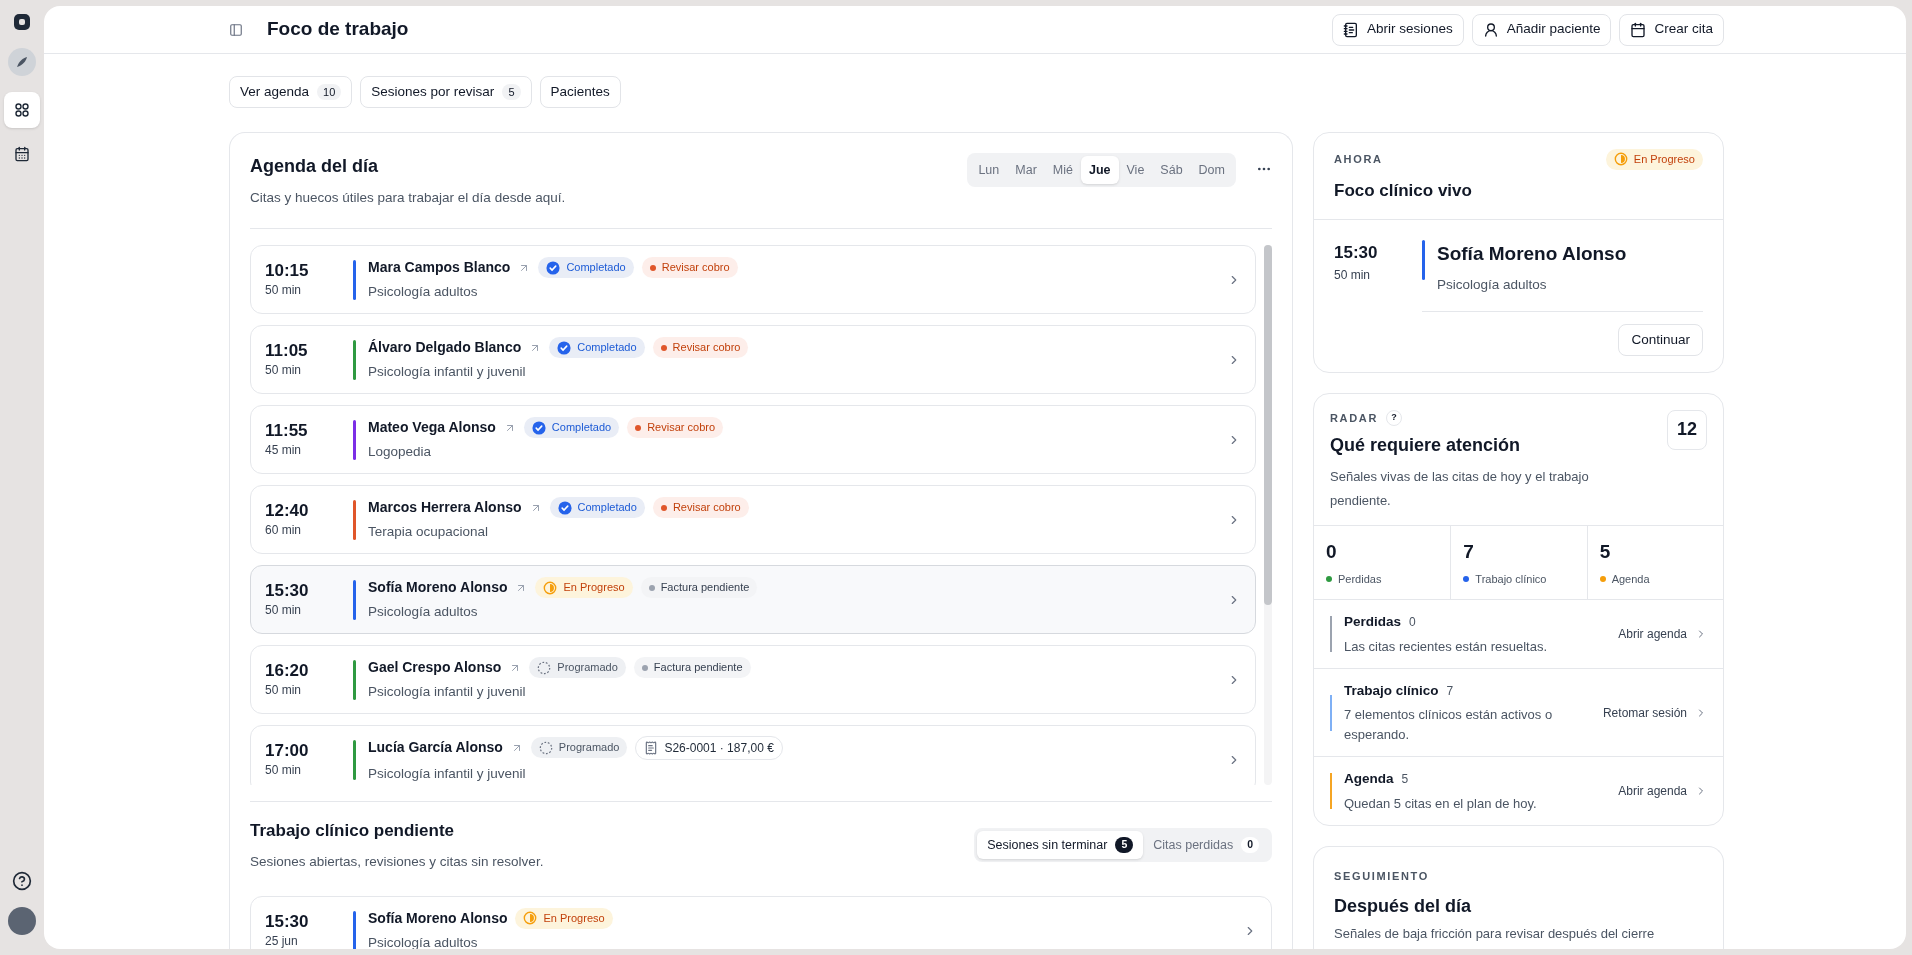 This screenshot has width=1912, height=955. What do you see at coordinates (1398, 29) in the screenshot?
I see `header-action-button: Abrir sesiones` at bounding box center [1398, 29].